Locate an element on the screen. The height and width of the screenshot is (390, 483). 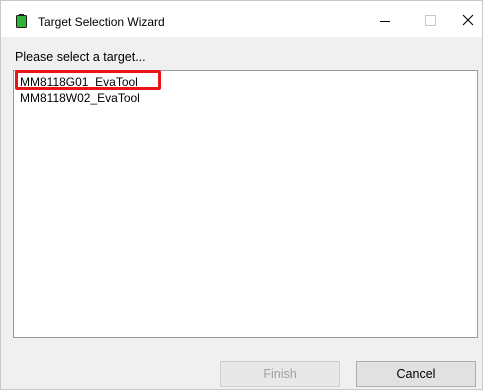
green-battery-icon is located at coordinates (21, 21).